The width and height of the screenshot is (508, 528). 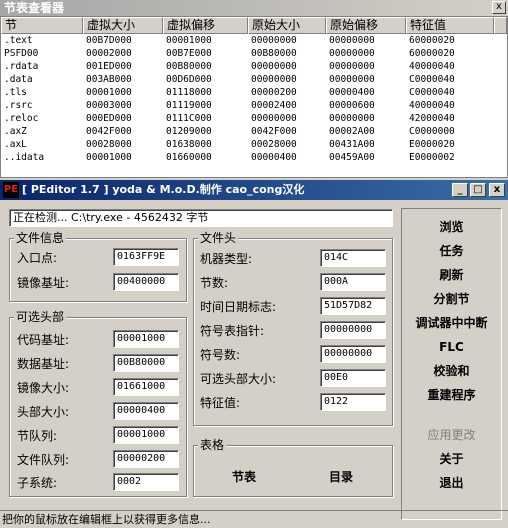 I want to click on table-cell: 01119000, so click(x=189, y=105).